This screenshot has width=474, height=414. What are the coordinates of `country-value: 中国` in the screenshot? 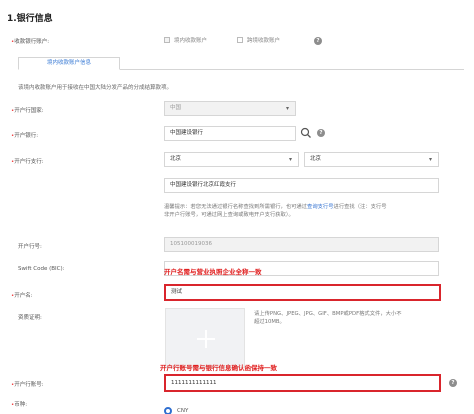 It's located at (176, 108).